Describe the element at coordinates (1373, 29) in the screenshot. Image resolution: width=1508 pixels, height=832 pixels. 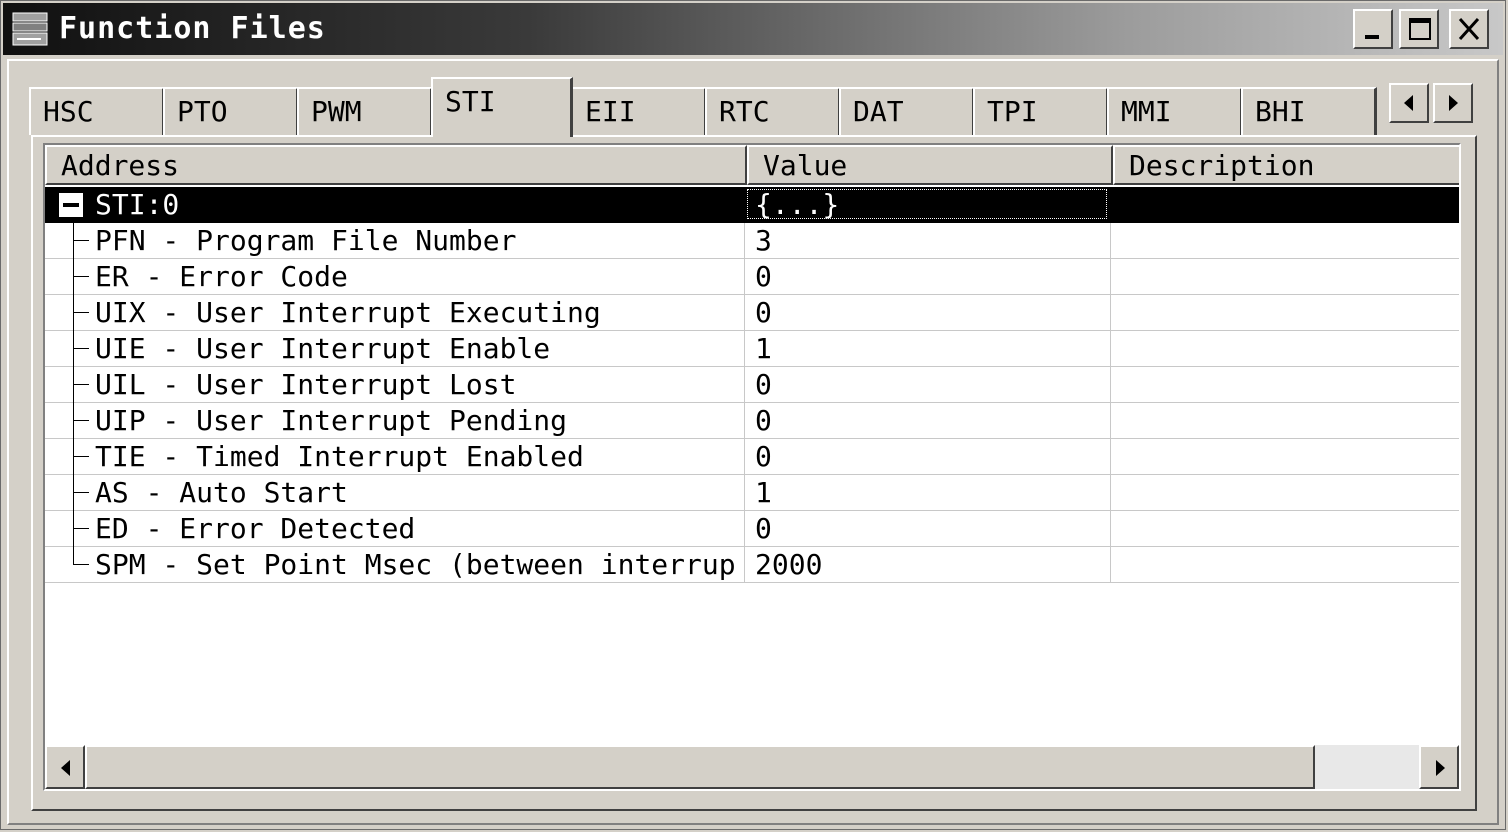
I see `minimize-button` at that location.